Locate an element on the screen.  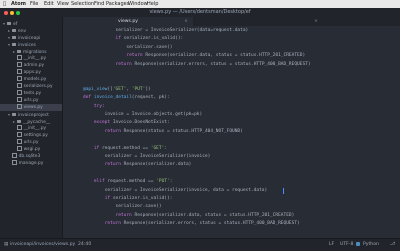
code-line: return Response(serializer.data) is located at coordinates (137, 164).